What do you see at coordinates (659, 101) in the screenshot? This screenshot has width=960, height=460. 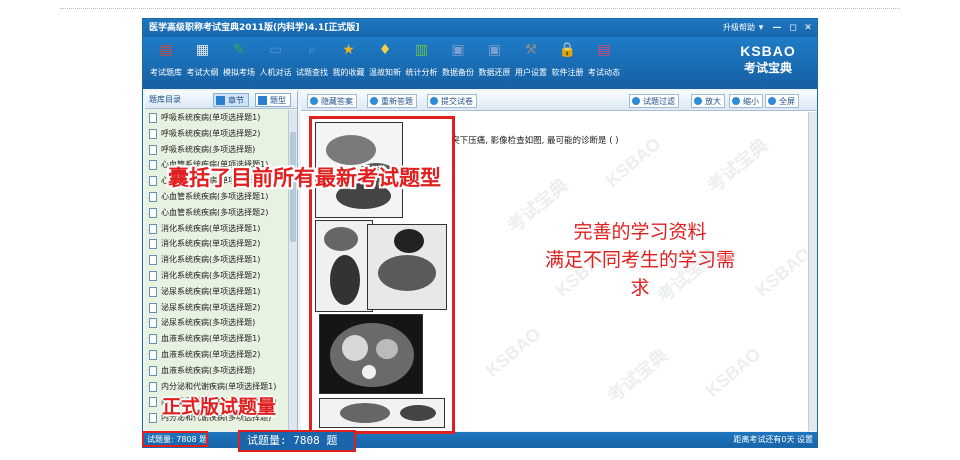 I see `button-label: 试题过滤` at bounding box center [659, 101].